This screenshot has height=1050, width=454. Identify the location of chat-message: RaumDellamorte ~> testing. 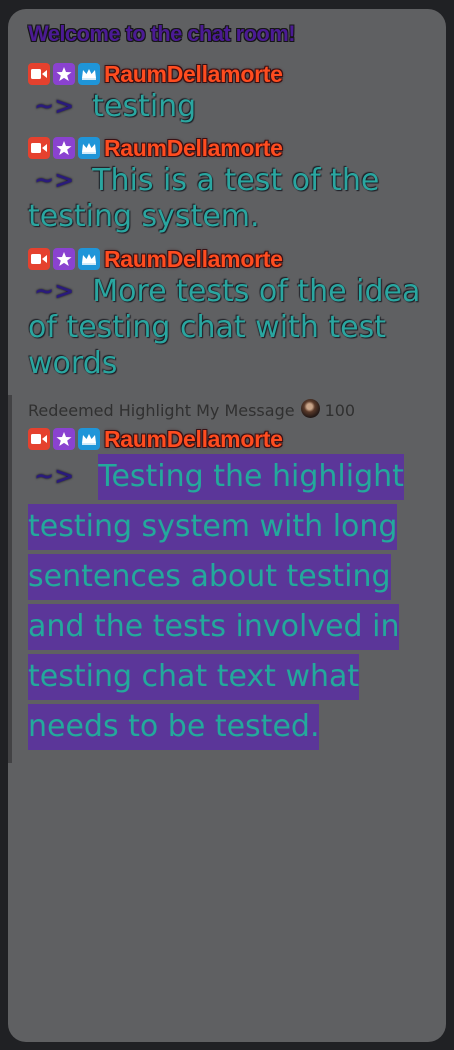
(228, 93).